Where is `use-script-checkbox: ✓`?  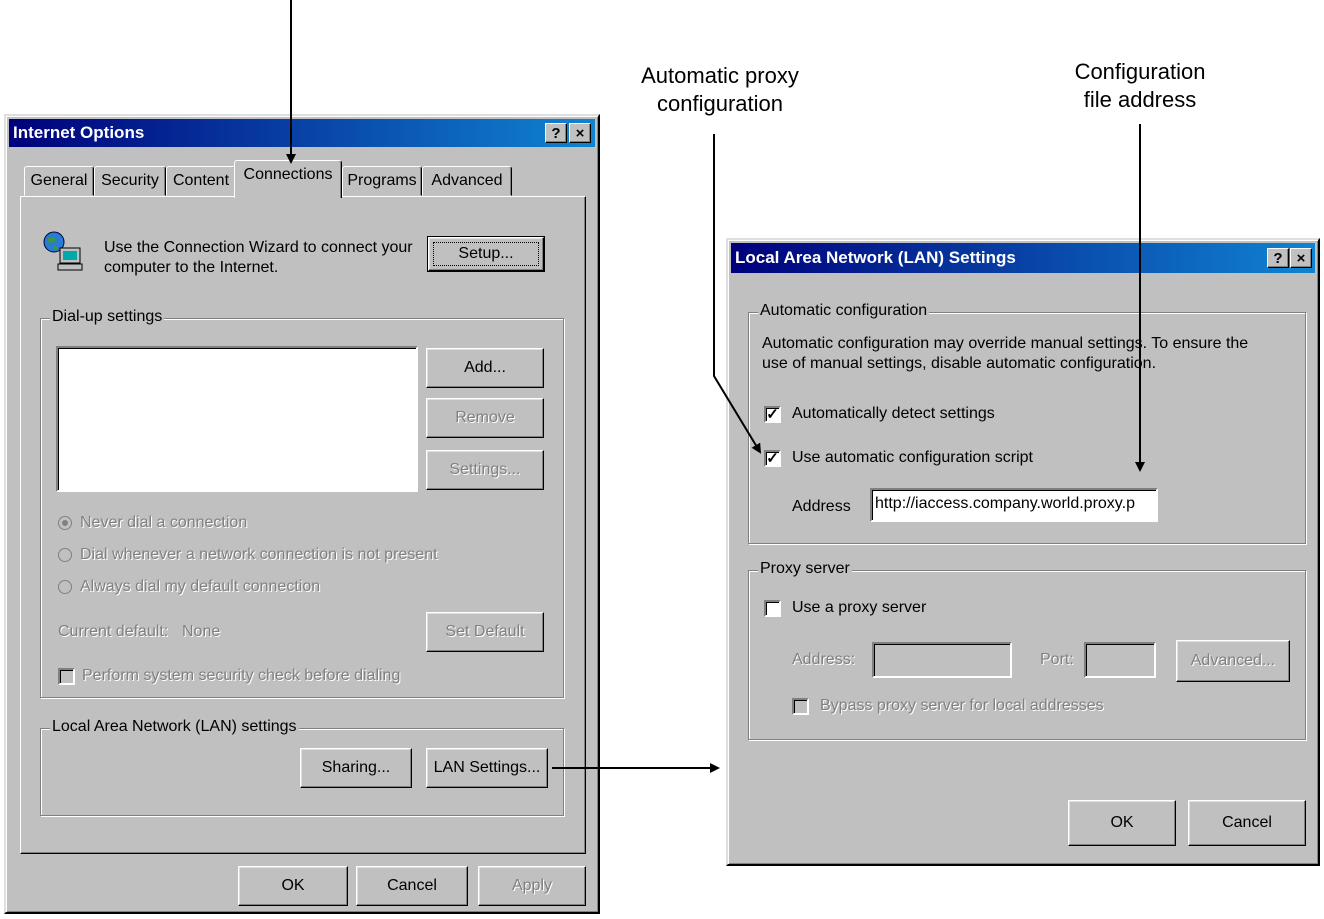 use-script-checkbox: ✓ is located at coordinates (772, 458).